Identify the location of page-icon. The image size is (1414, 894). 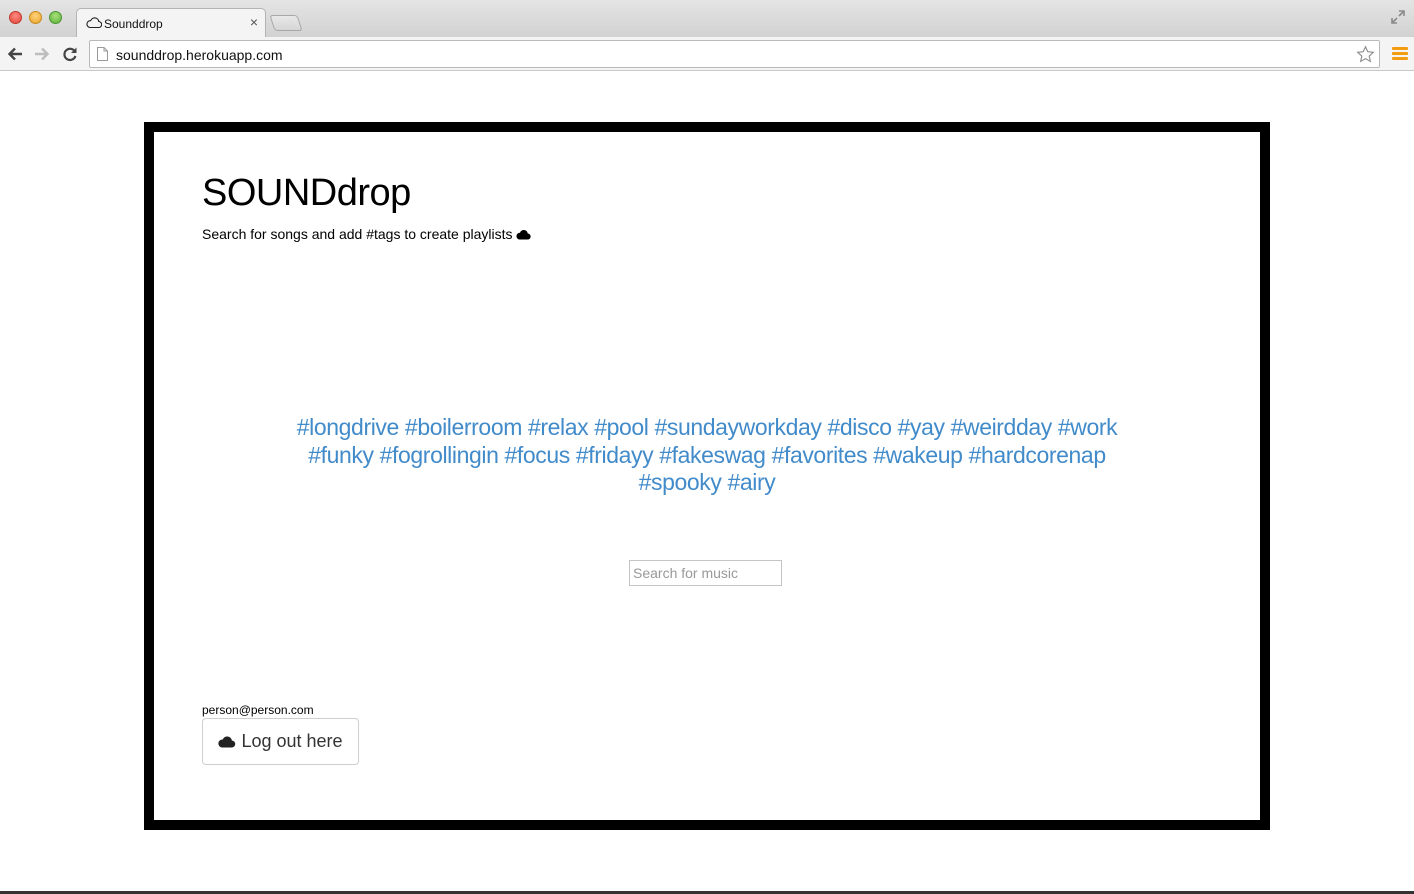
(102, 54).